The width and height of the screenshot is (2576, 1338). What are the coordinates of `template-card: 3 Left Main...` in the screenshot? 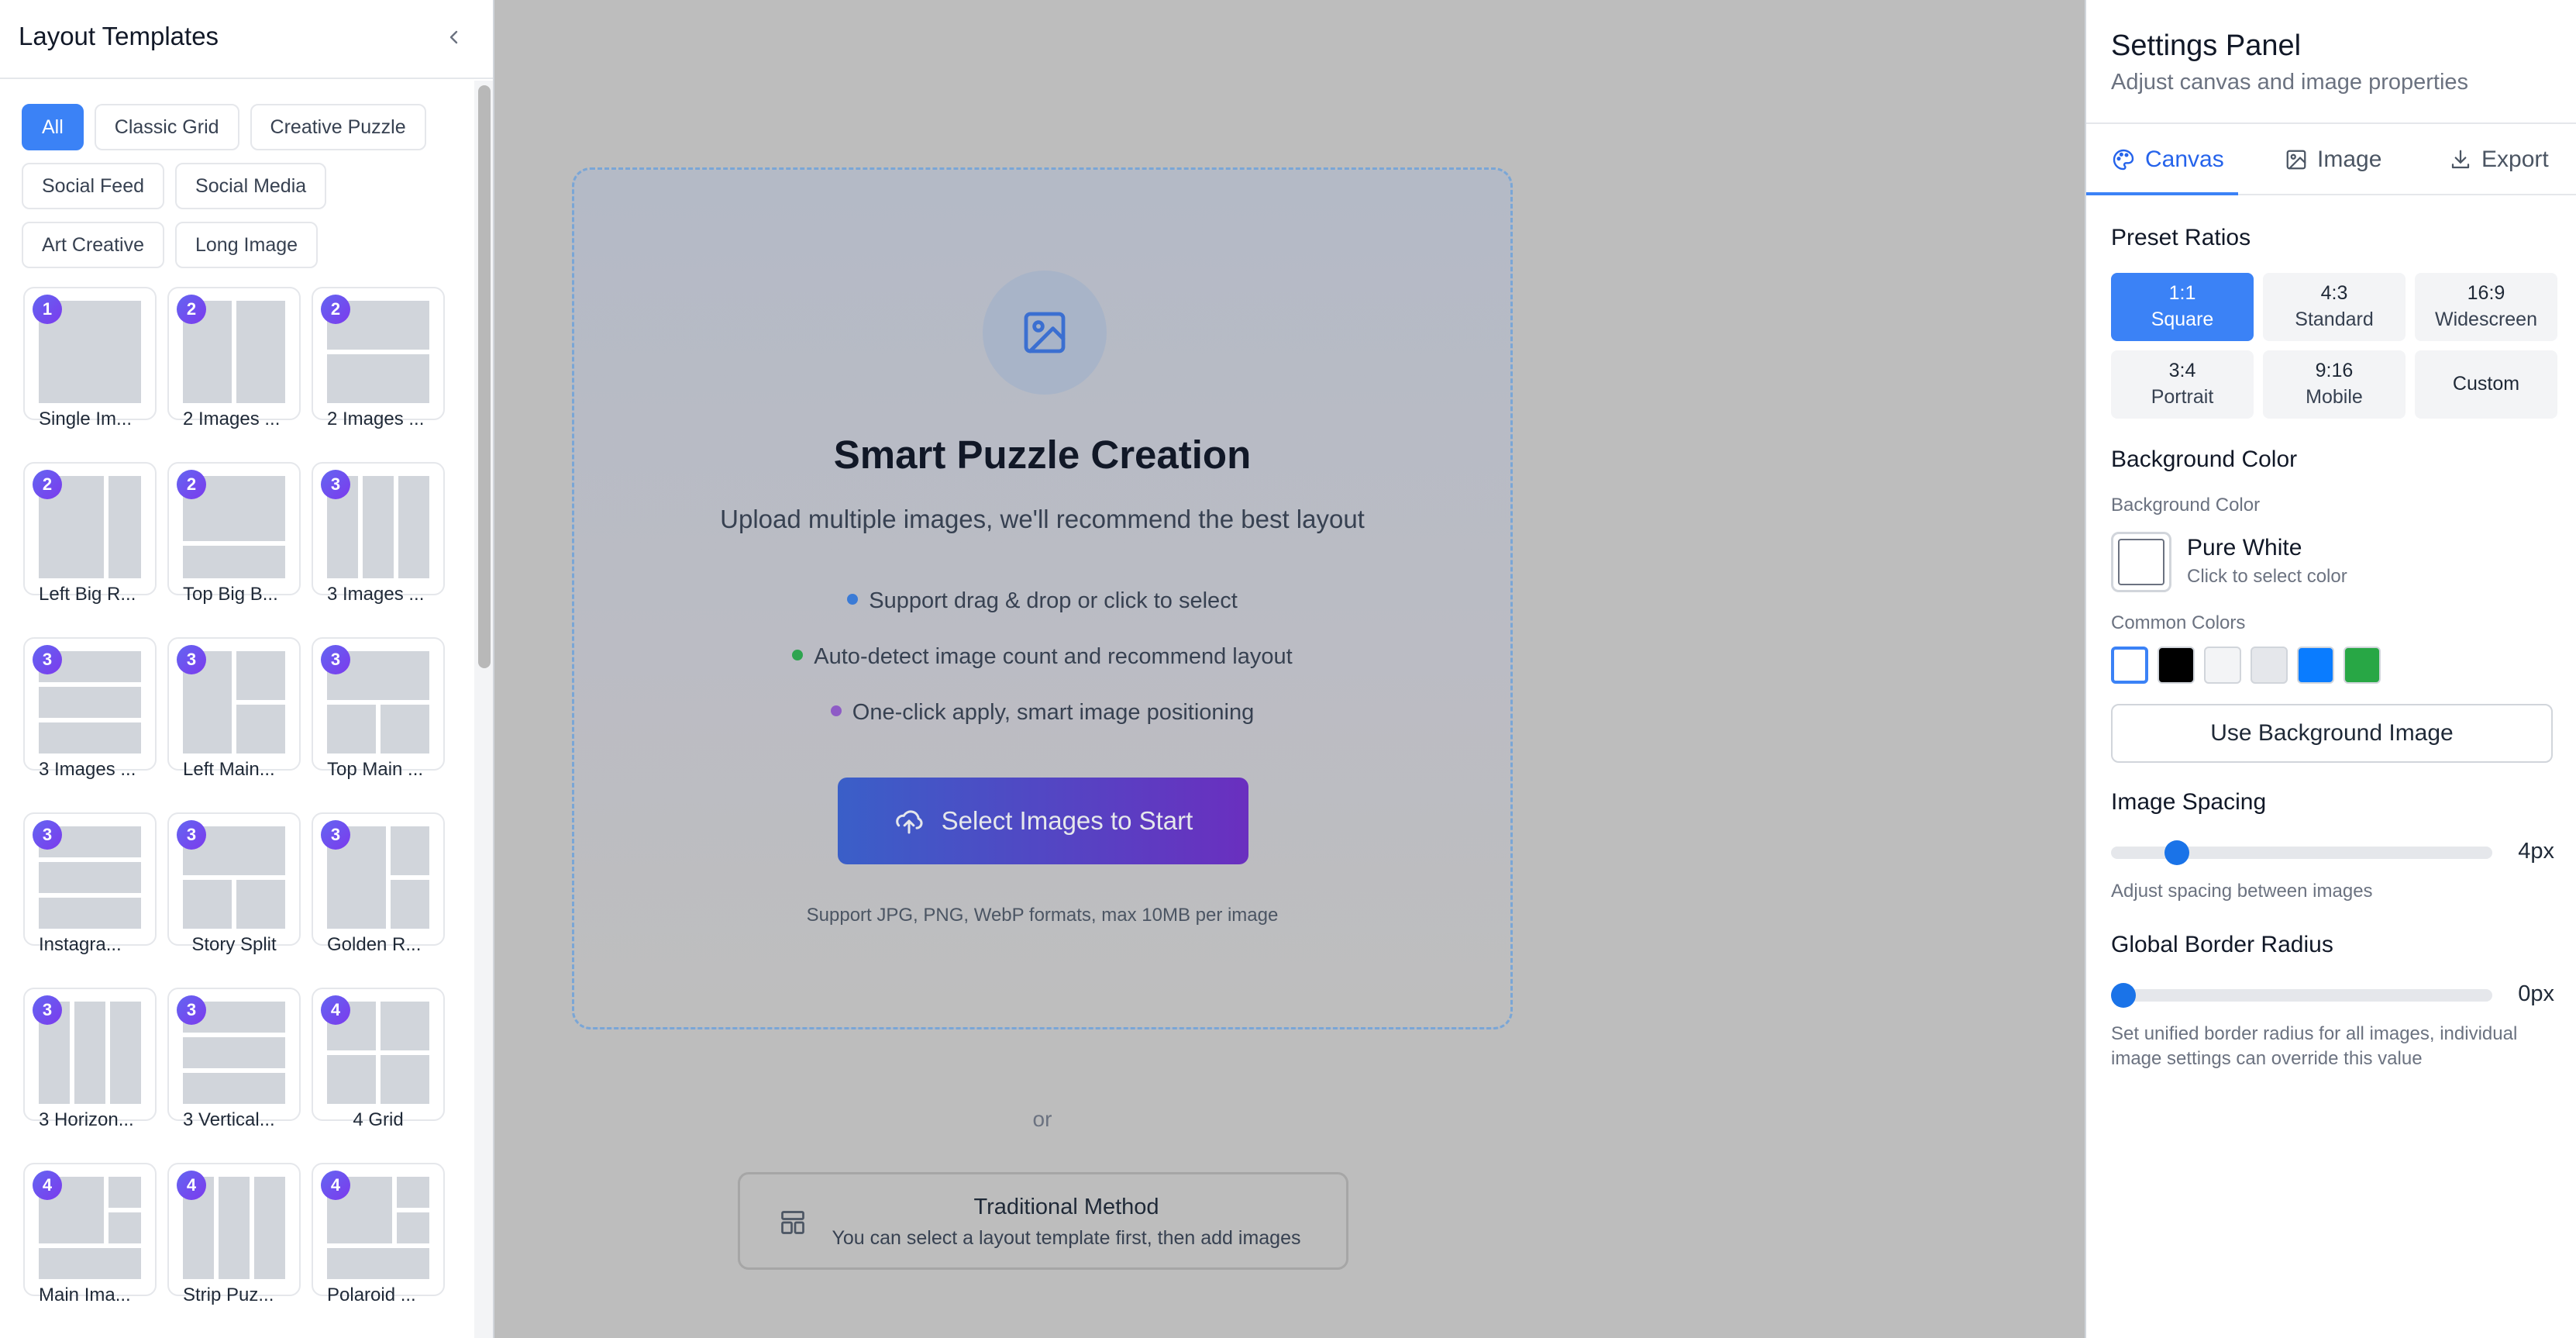 It's located at (234, 708).